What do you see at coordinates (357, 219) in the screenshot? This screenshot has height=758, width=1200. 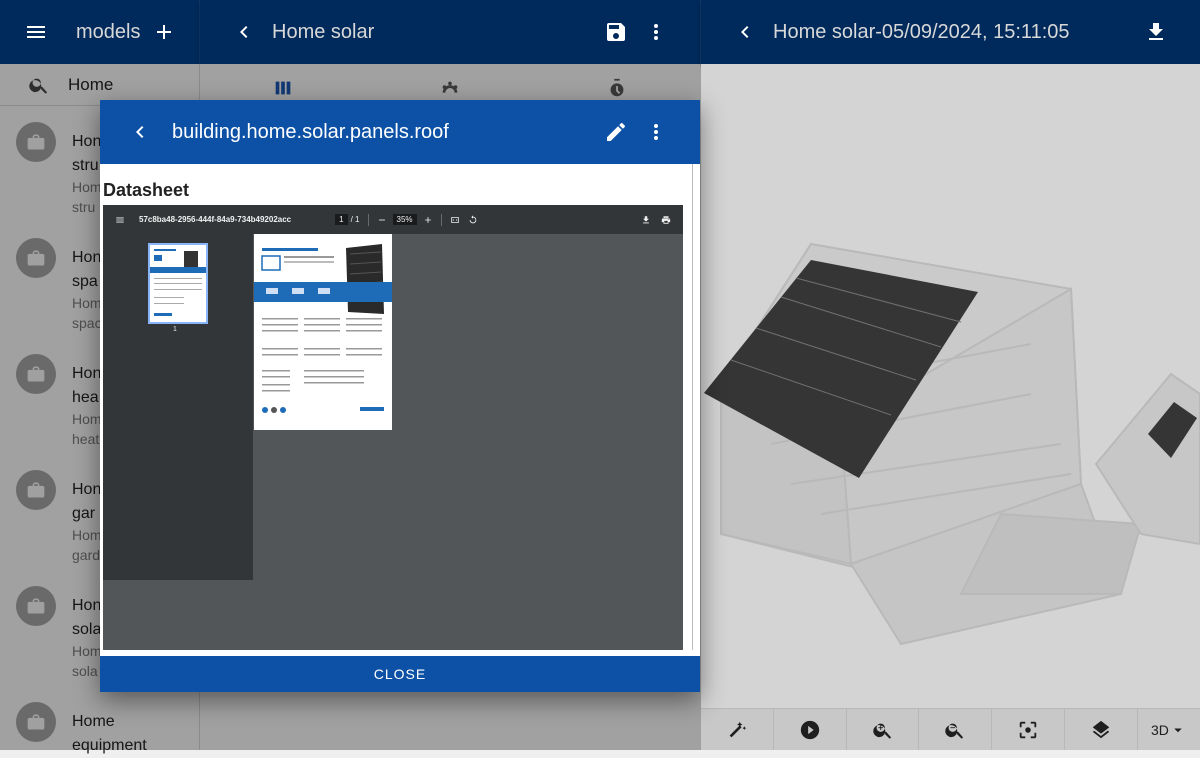 I see `pdf-page-total: 1` at bounding box center [357, 219].